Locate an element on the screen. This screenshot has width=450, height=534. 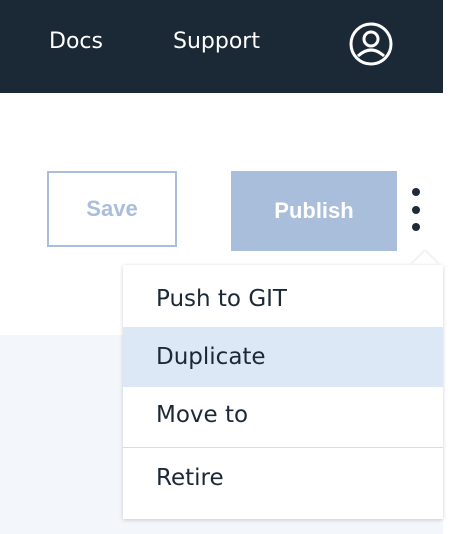
nav-link-support: Support is located at coordinates (216, 42).